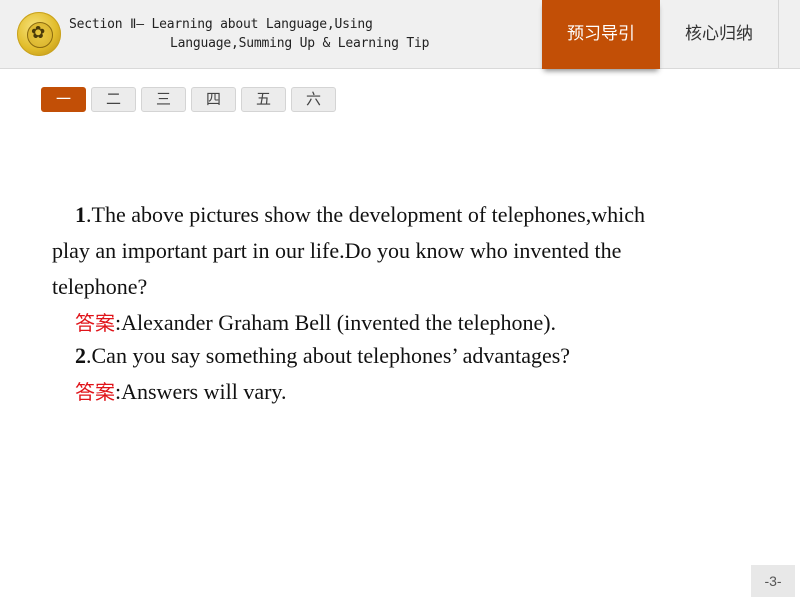 Image resolution: width=800 pixels, height=600 pixels. What do you see at coordinates (773, 581) in the screenshot?
I see `page-number: -3-` at bounding box center [773, 581].